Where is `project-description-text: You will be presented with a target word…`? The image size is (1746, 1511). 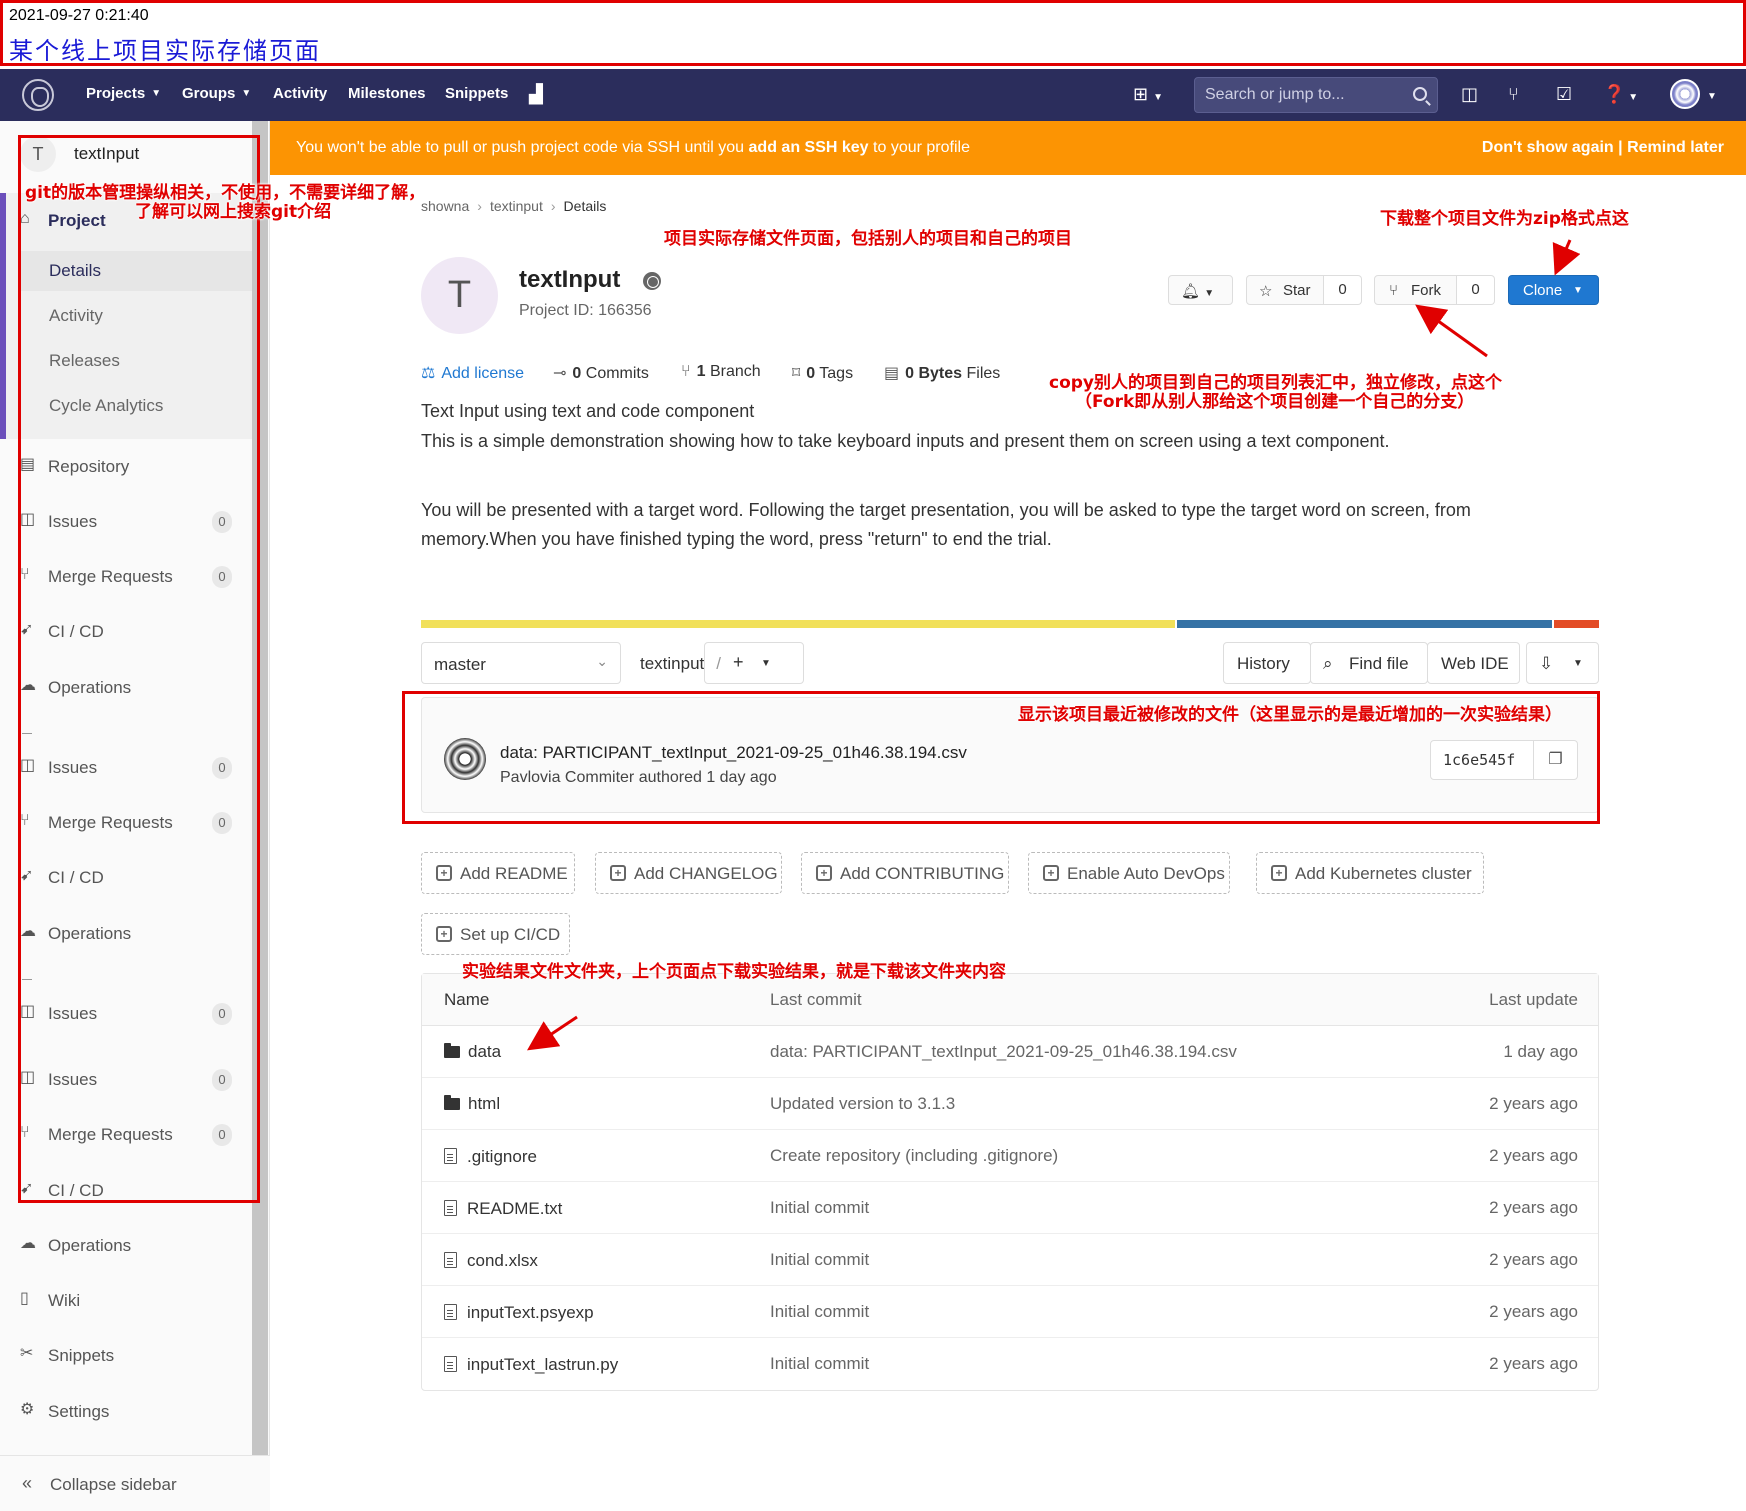 project-description-text: You will be presented with a target word… is located at coordinates (946, 510).